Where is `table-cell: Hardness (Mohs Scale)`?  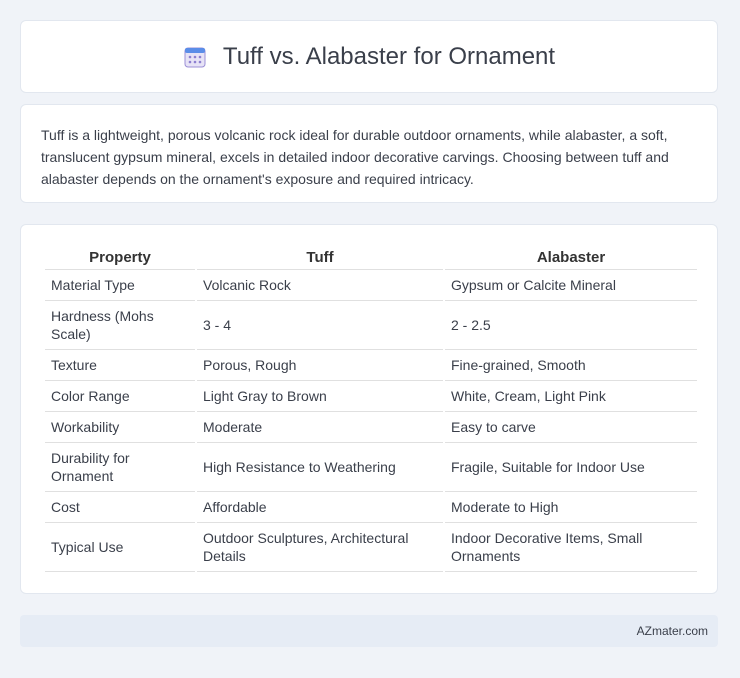 table-cell: Hardness (Mohs Scale) is located at coordinates (120, 325).